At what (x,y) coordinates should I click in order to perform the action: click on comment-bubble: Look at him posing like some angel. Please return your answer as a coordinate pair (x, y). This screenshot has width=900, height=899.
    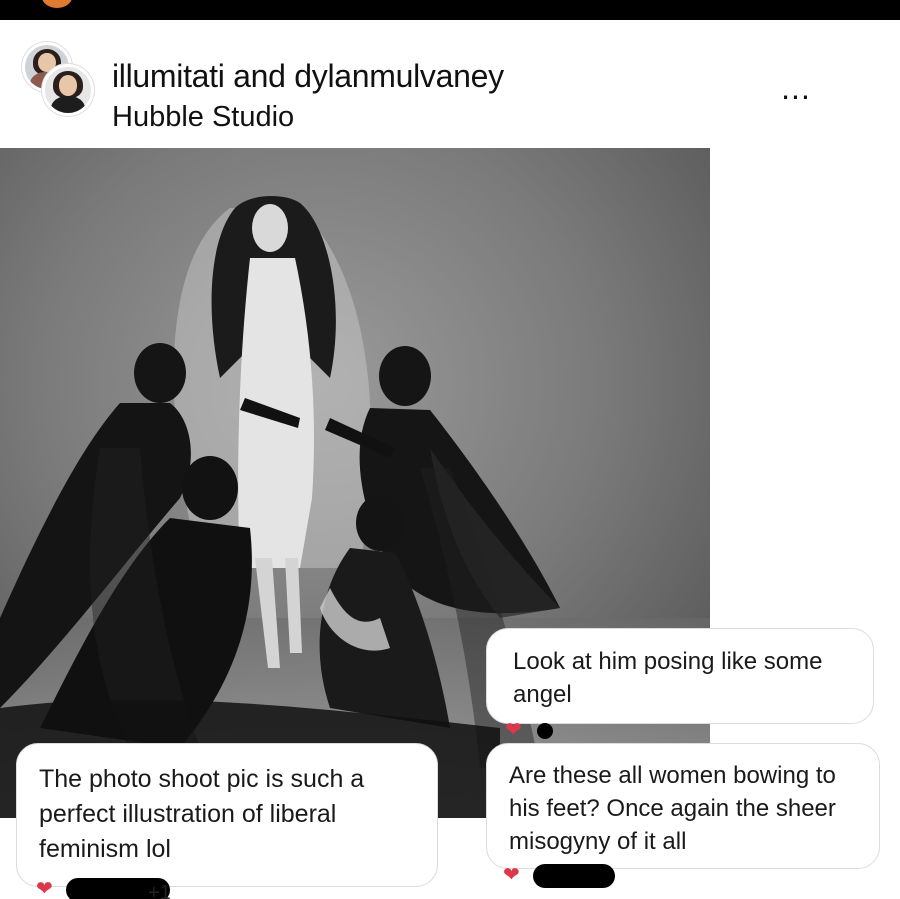
    Looking at the image, I should click on (680, 676).